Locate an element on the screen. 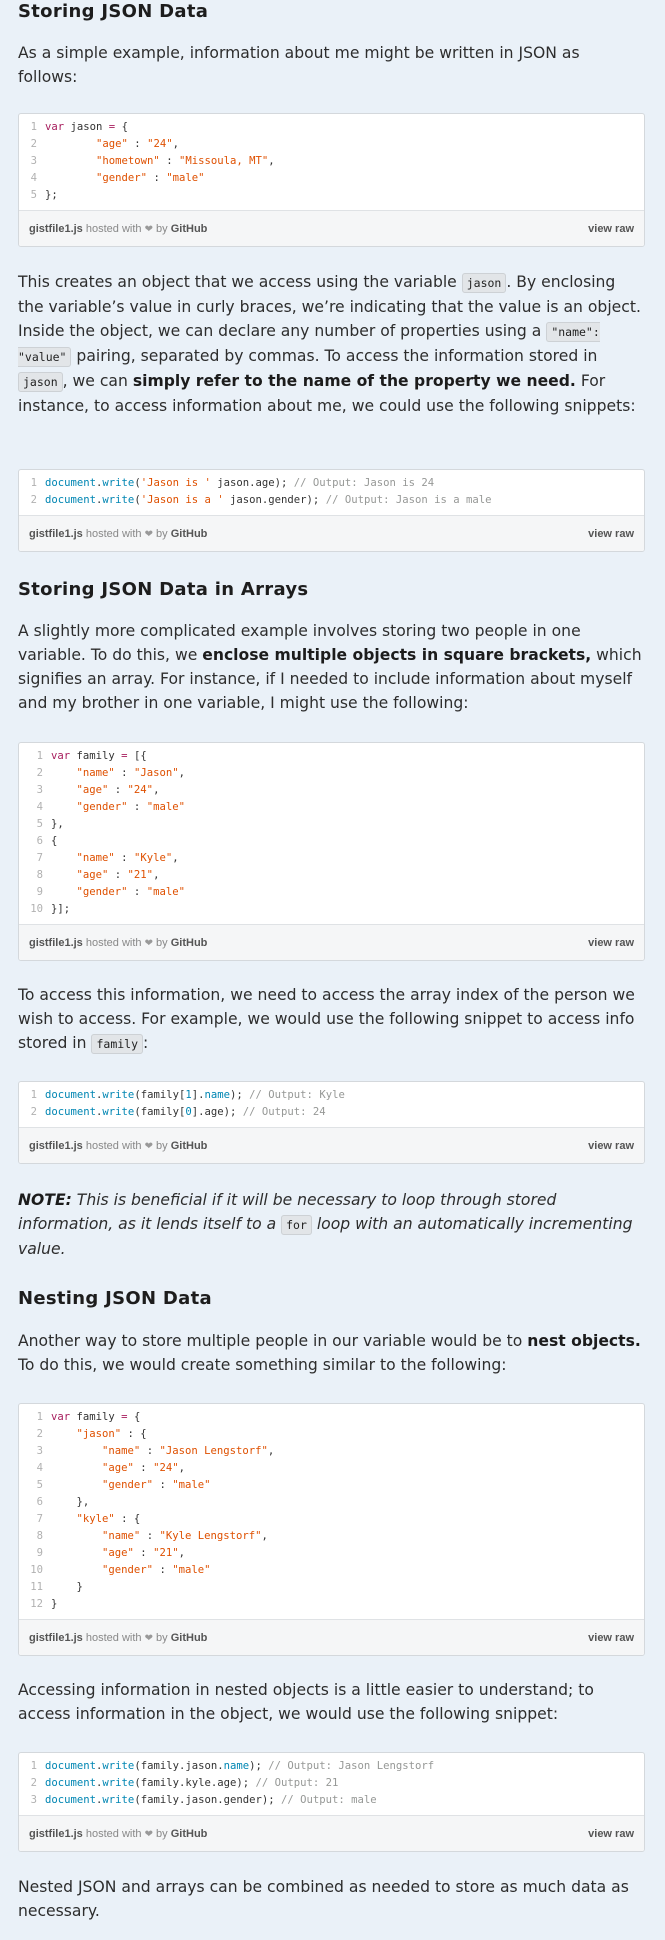 The height and width of the screenshot is (1940, 665). line-number: 7 is located at coordinates (39, 1519).